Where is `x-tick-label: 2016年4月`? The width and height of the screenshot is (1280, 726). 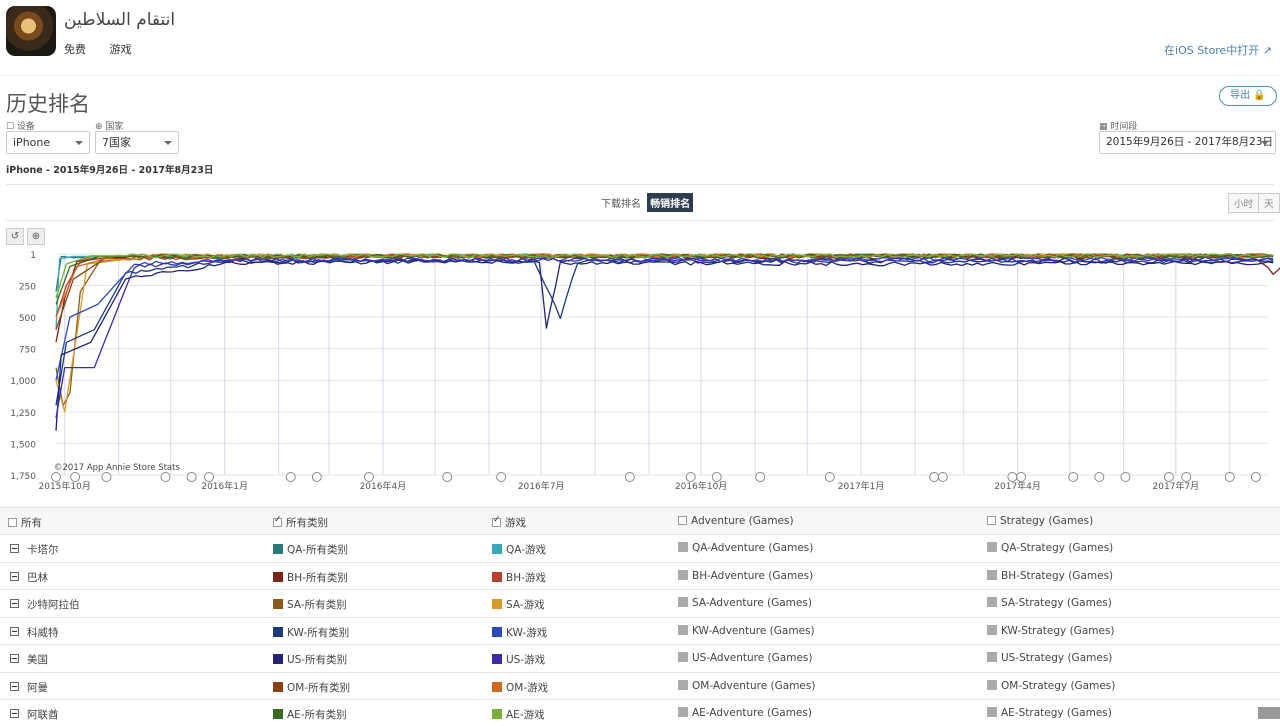
x-tick-label: 2016年4月 is located at coordinates (383, 486).